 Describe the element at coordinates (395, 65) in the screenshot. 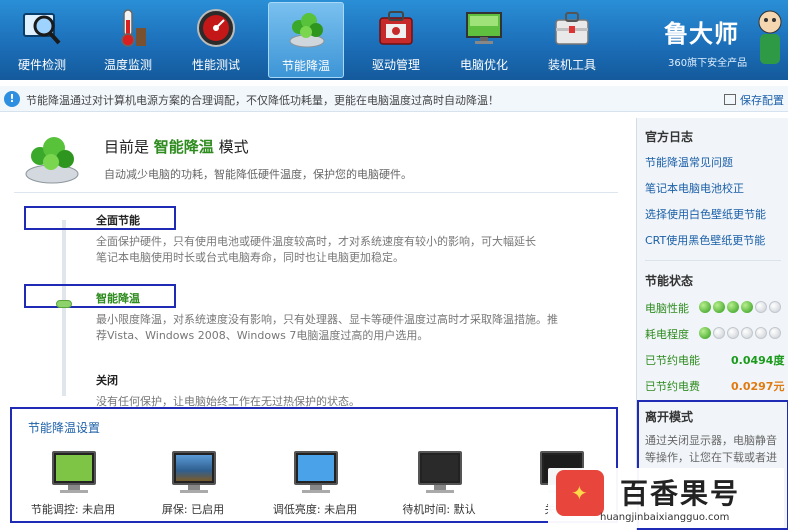

I see `tool-label: 驱动管理` at that location.